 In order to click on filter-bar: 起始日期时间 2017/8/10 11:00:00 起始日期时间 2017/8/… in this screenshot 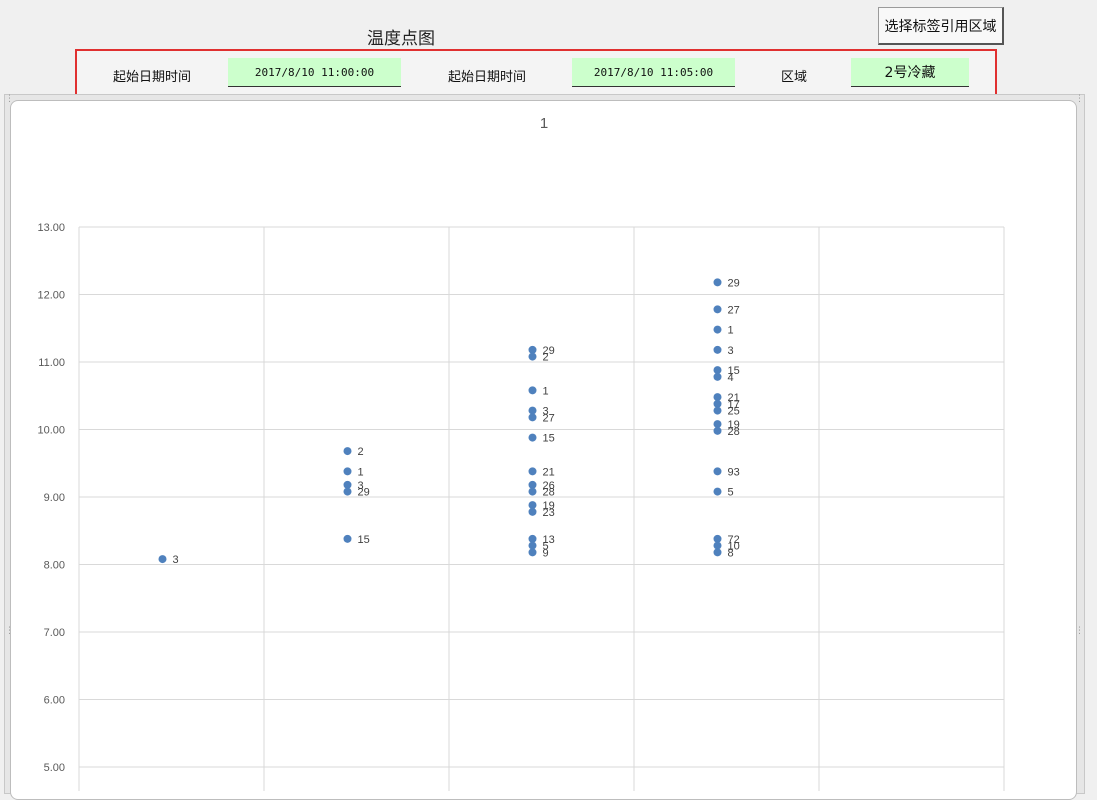, I will do `click(536, 72)`.